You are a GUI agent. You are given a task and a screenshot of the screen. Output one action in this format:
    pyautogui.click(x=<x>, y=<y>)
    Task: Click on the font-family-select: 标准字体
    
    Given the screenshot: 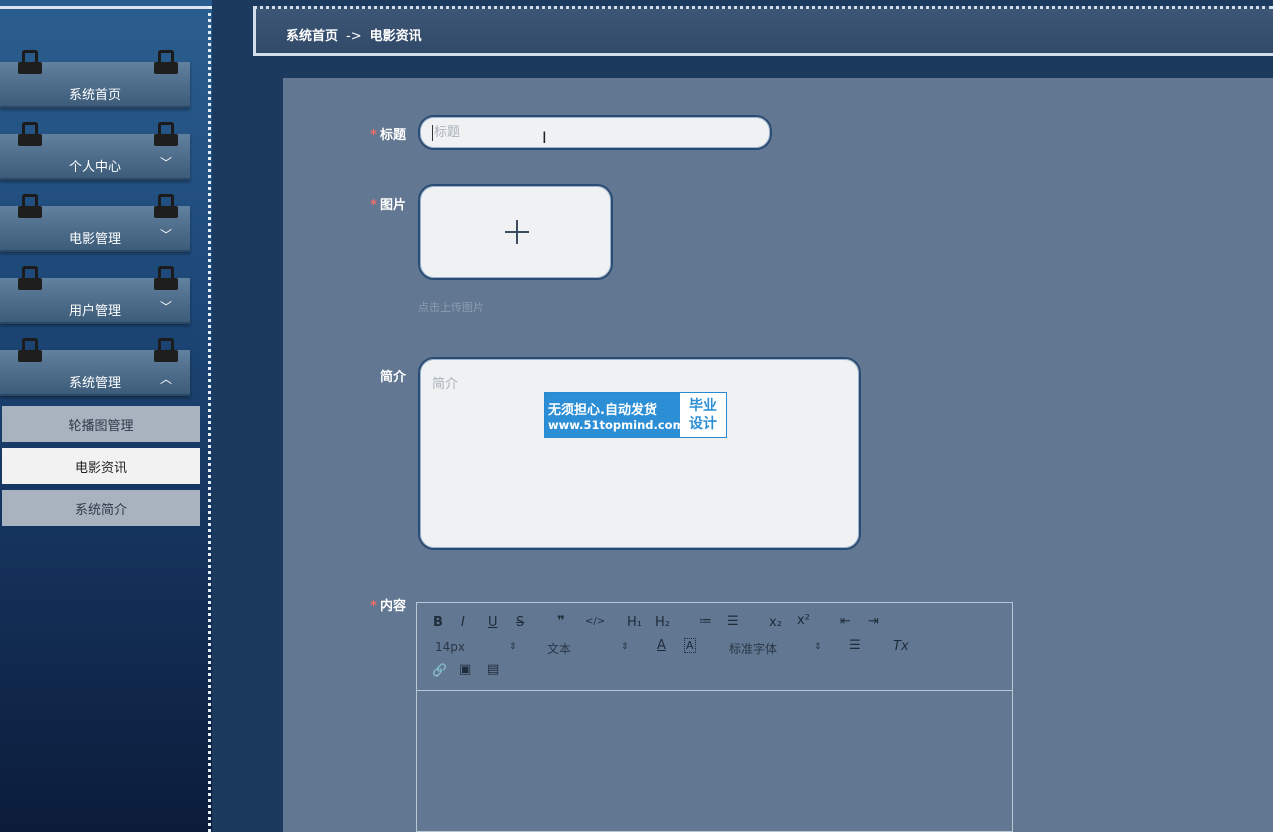 What is the action you would take?
    pyautogui.click(x=753, y=648)
    